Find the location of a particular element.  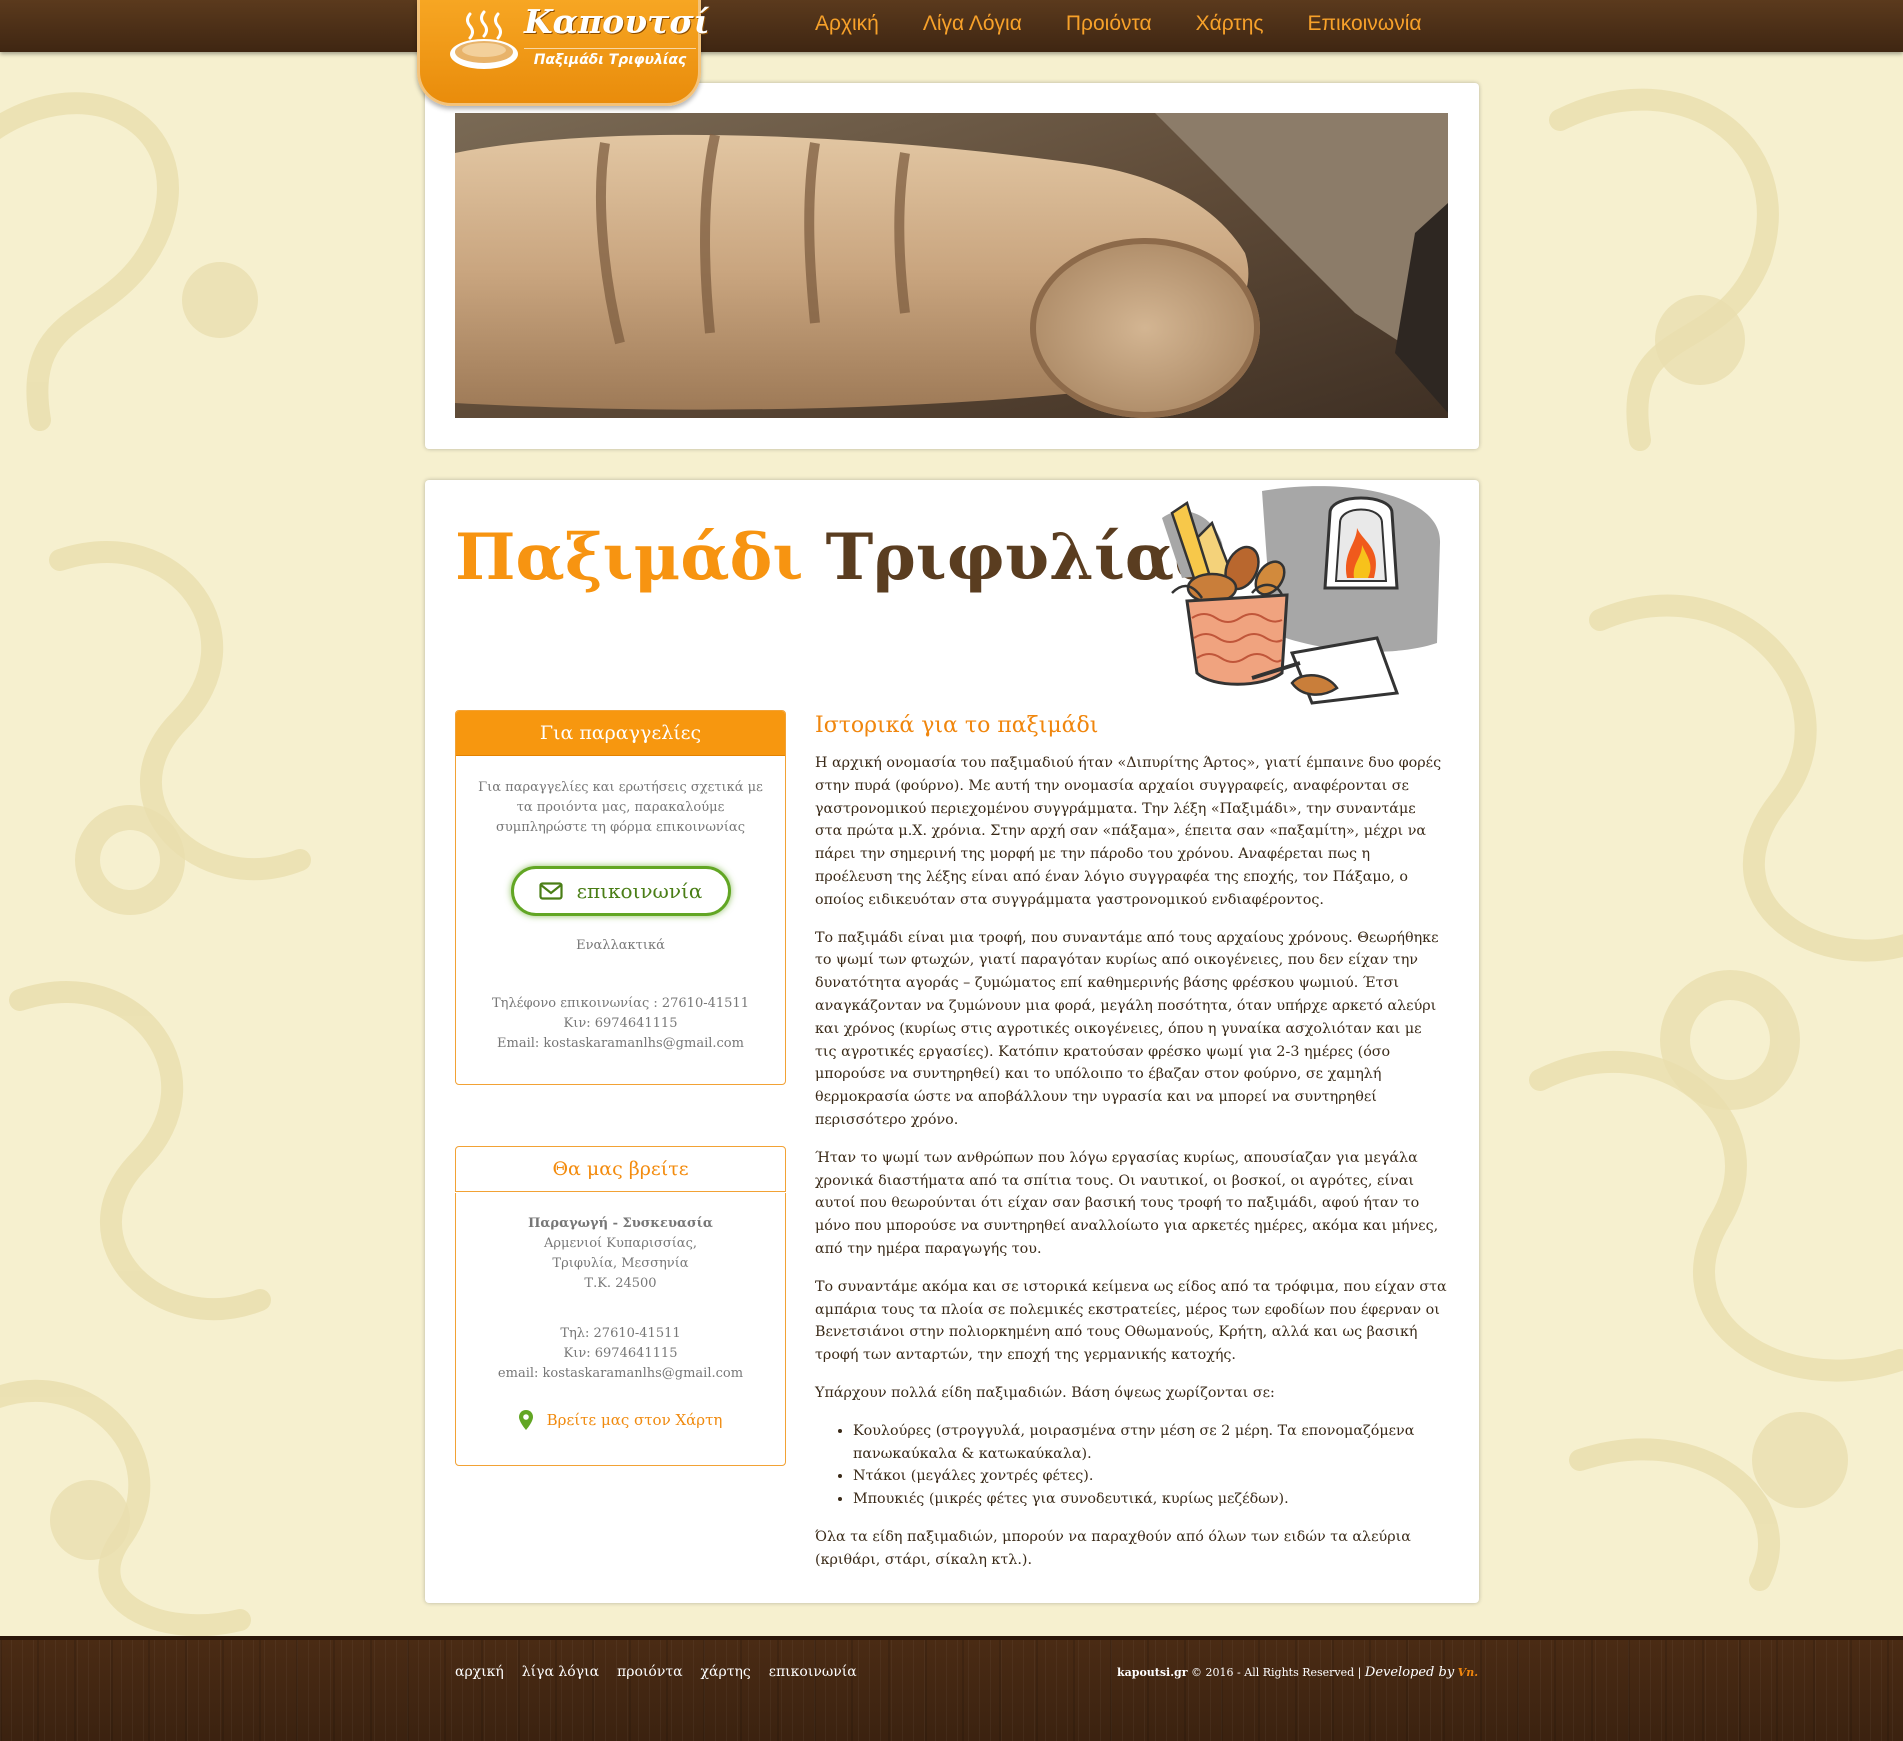

bread-logo-icon is located at coordinates (484, 39).